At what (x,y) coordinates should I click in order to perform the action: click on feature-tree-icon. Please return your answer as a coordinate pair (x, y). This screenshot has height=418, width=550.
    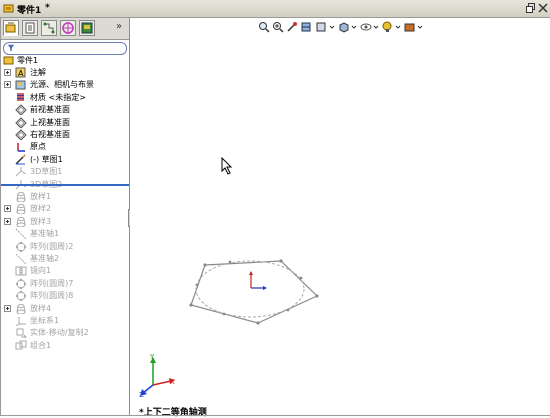
    Looking at the image, I should click on (10, 27).